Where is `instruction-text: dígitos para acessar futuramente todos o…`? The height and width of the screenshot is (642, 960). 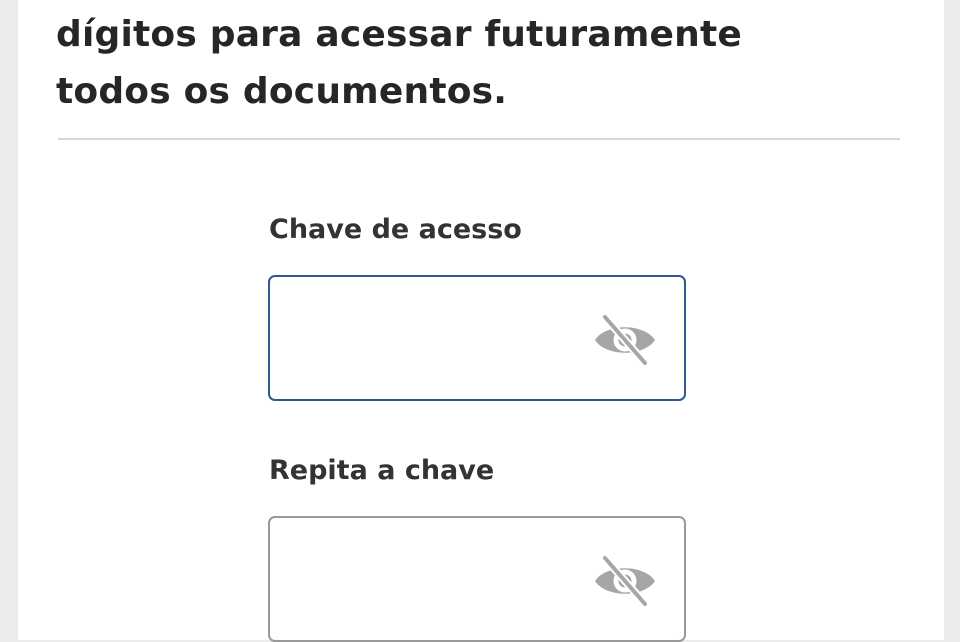 instruction-text: dígitos para acessar futuramente todos o… is located at coordinates (399, 63).